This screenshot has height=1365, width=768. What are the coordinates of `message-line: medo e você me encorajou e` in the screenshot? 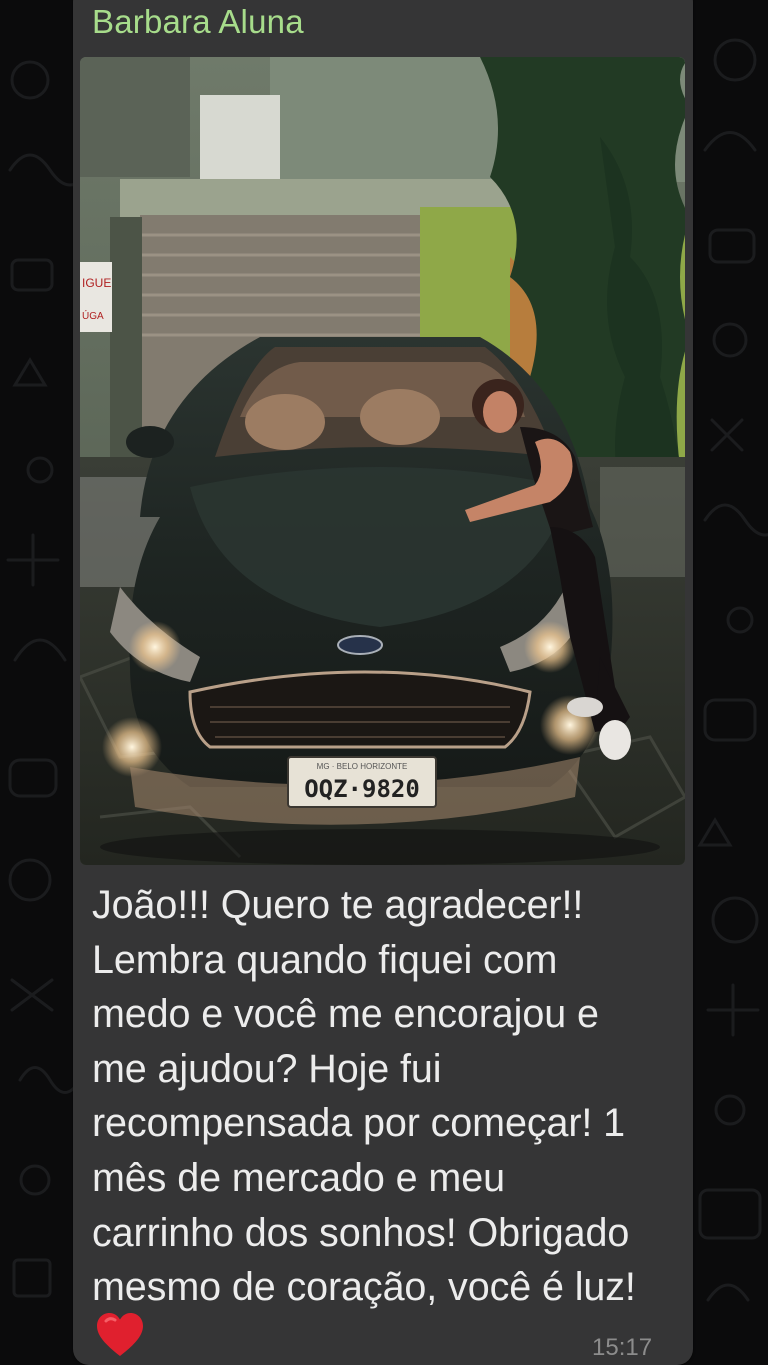 It's located at (345, 1014).